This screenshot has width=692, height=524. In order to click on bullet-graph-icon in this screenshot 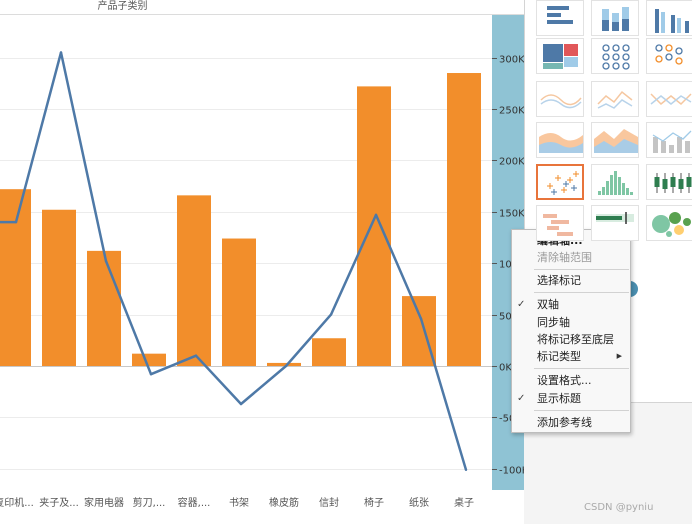, I will do `click(615, 218)`.